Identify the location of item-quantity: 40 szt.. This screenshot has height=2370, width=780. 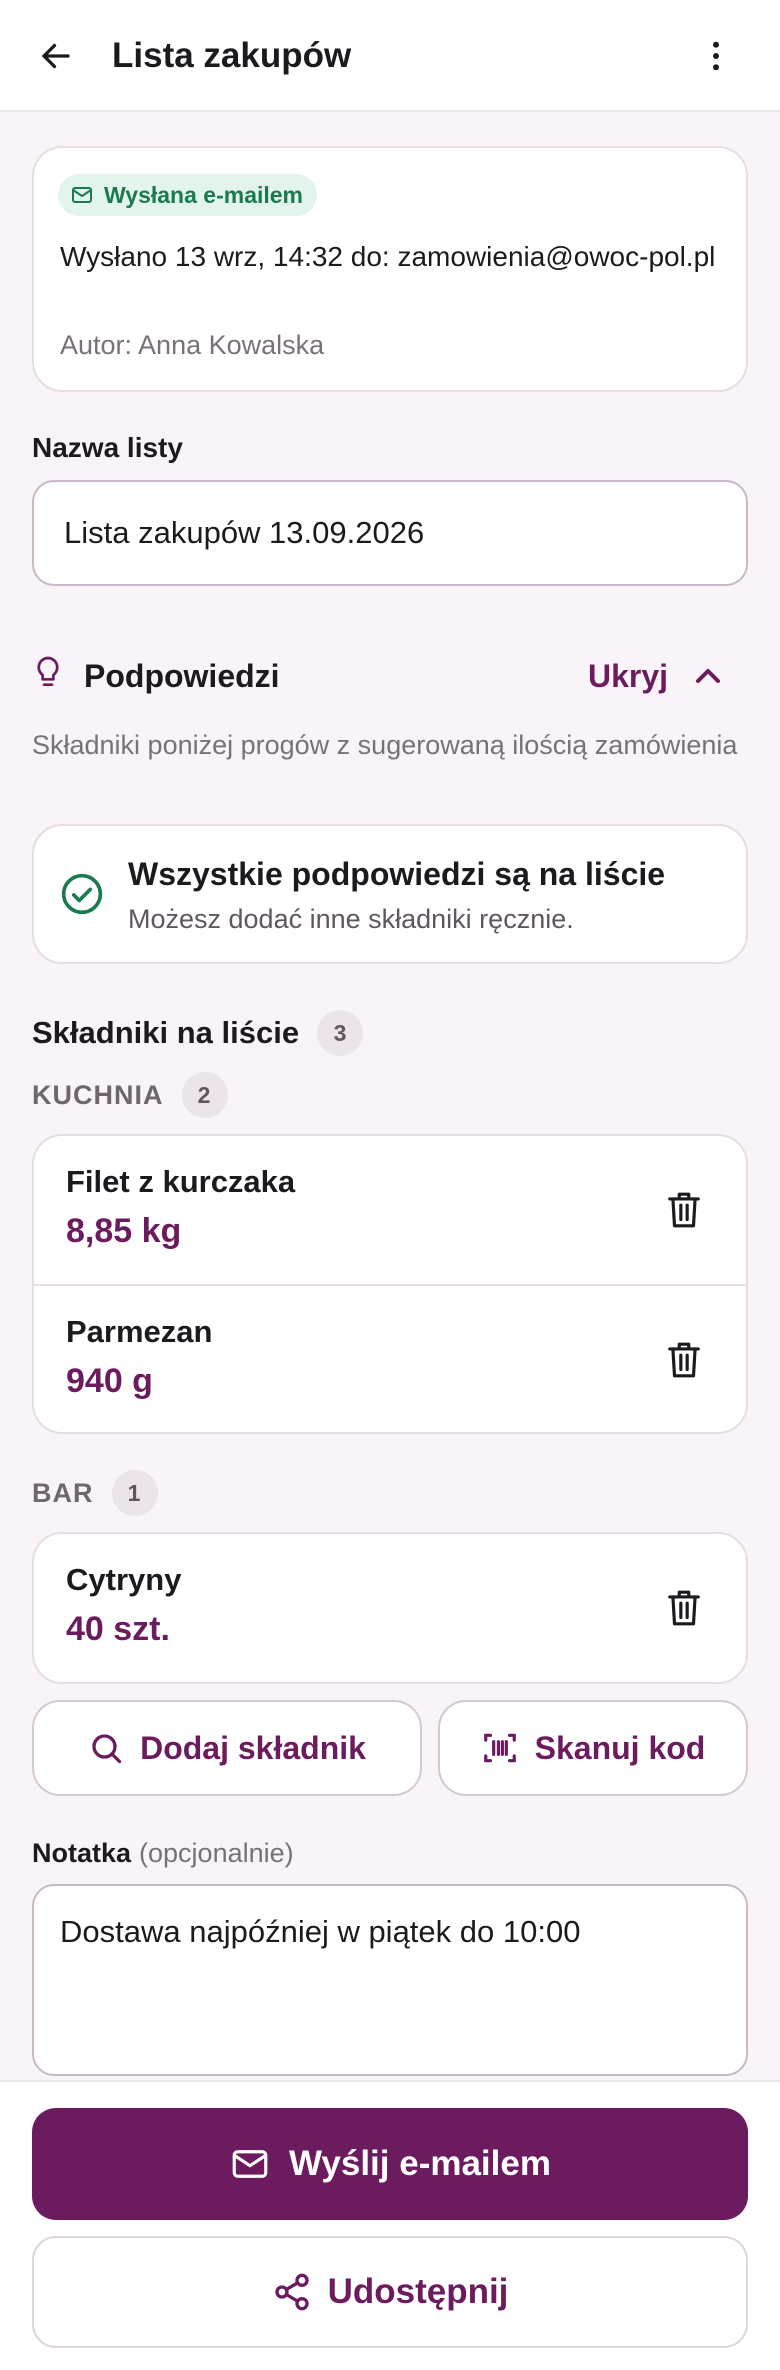
(118, 1629).